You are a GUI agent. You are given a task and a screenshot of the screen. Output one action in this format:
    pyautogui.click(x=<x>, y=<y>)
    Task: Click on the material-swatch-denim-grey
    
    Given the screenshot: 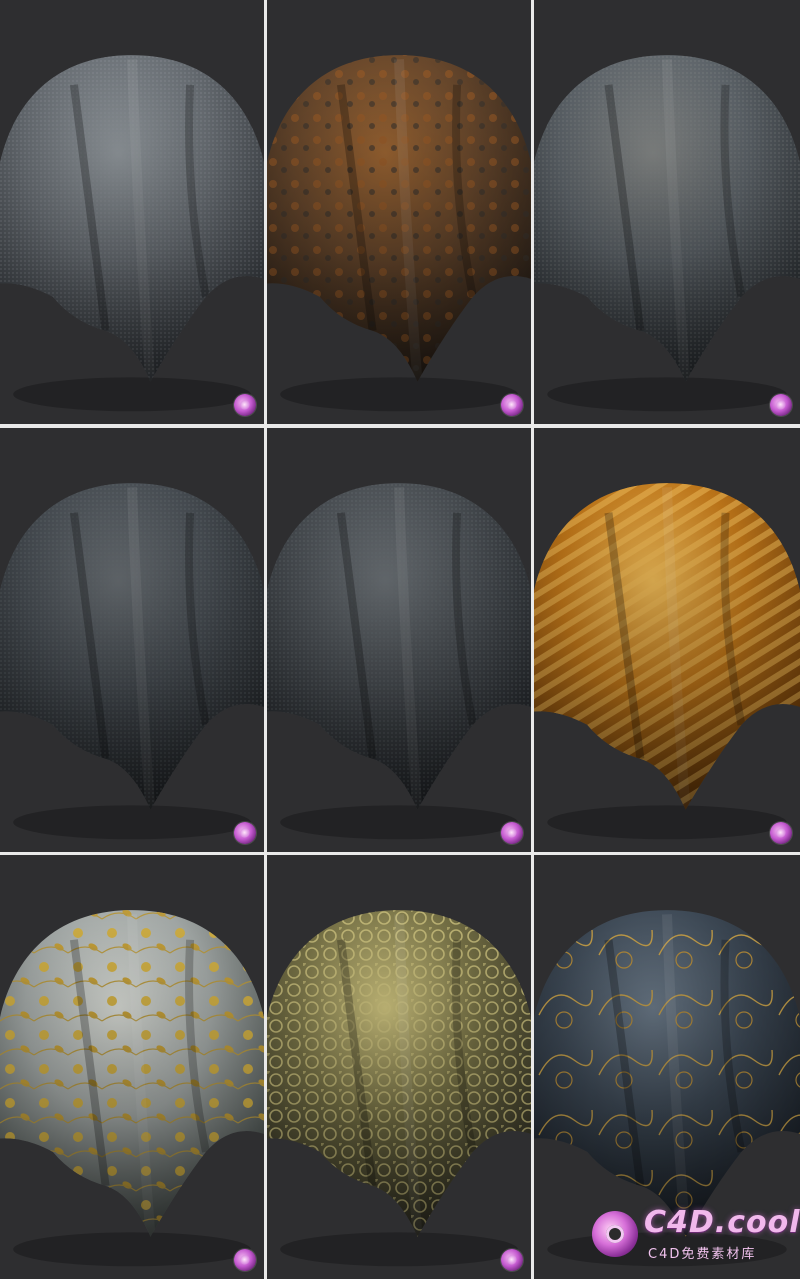 What is the action you would take?
    pyautogui.click(x=132, y=212)
    